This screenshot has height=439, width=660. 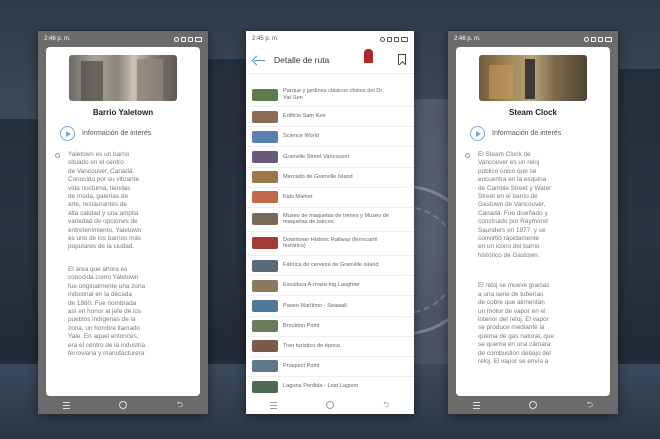 What do you see at coordinates (298, 197) in the screenshot?
I see `route-item-label: Kids Market` at bounding box center [298, 197].